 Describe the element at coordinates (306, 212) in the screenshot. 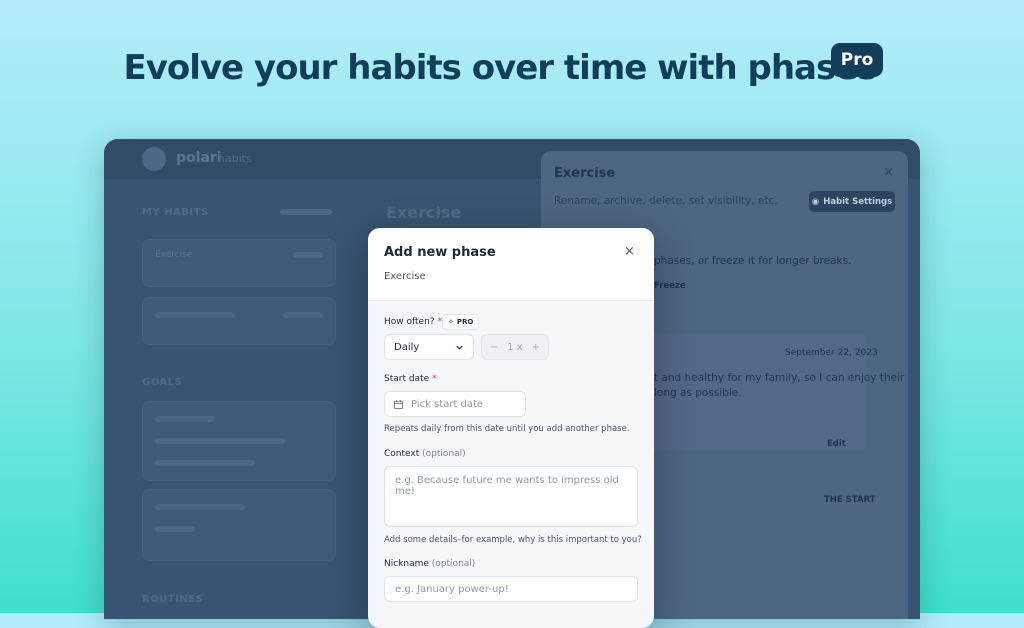

I see `sidebar-heading-action` at that location.